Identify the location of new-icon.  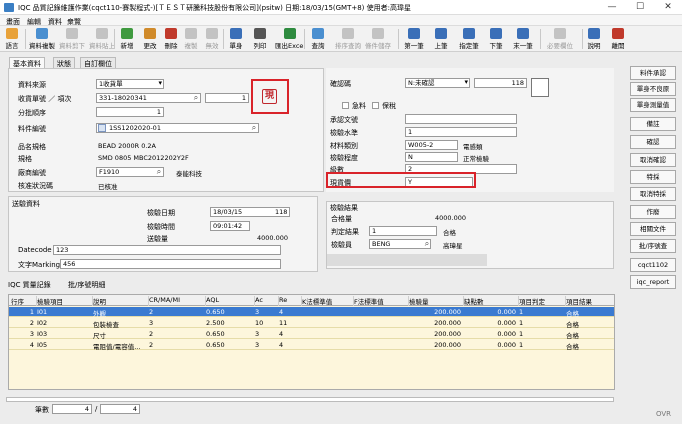
(127, 33).